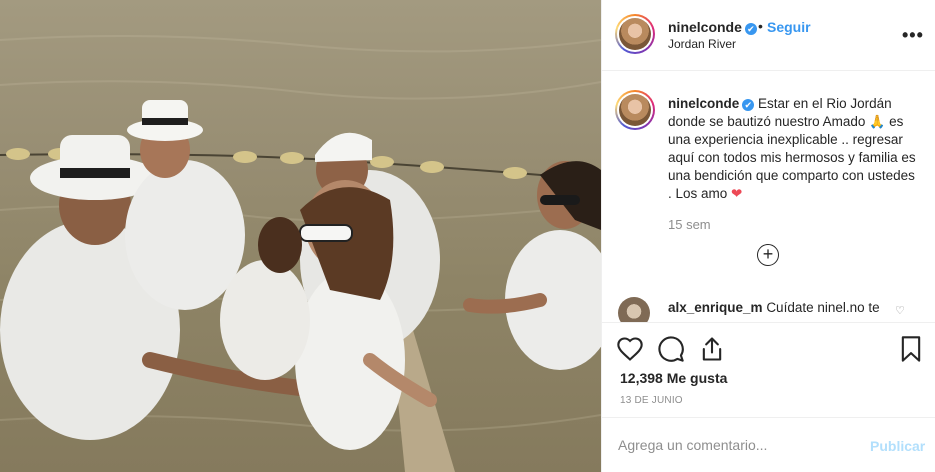 This screenshot has height=472, width=935. What do you see at coordinates (911, 349) in the screenshot?
I see `bookmark-icon` at bounding box center [911, 349].